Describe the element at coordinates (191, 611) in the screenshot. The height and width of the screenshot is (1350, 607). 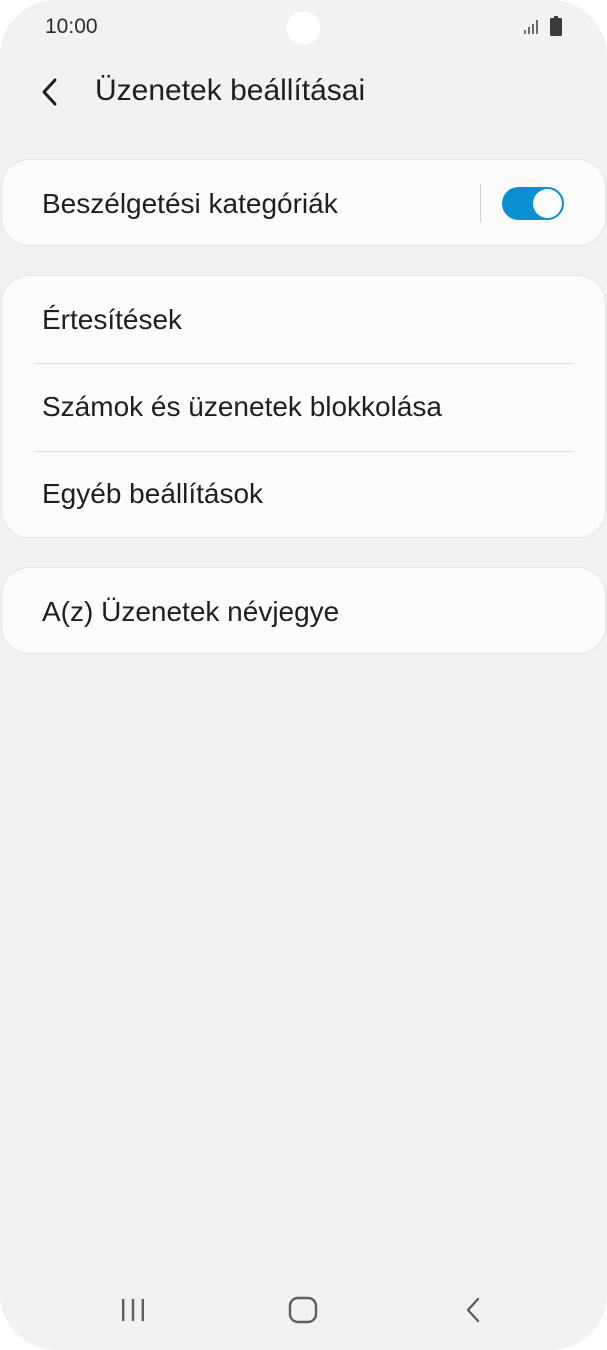
I see `about-label: A(z) Üzenetek névjegye` at that location.